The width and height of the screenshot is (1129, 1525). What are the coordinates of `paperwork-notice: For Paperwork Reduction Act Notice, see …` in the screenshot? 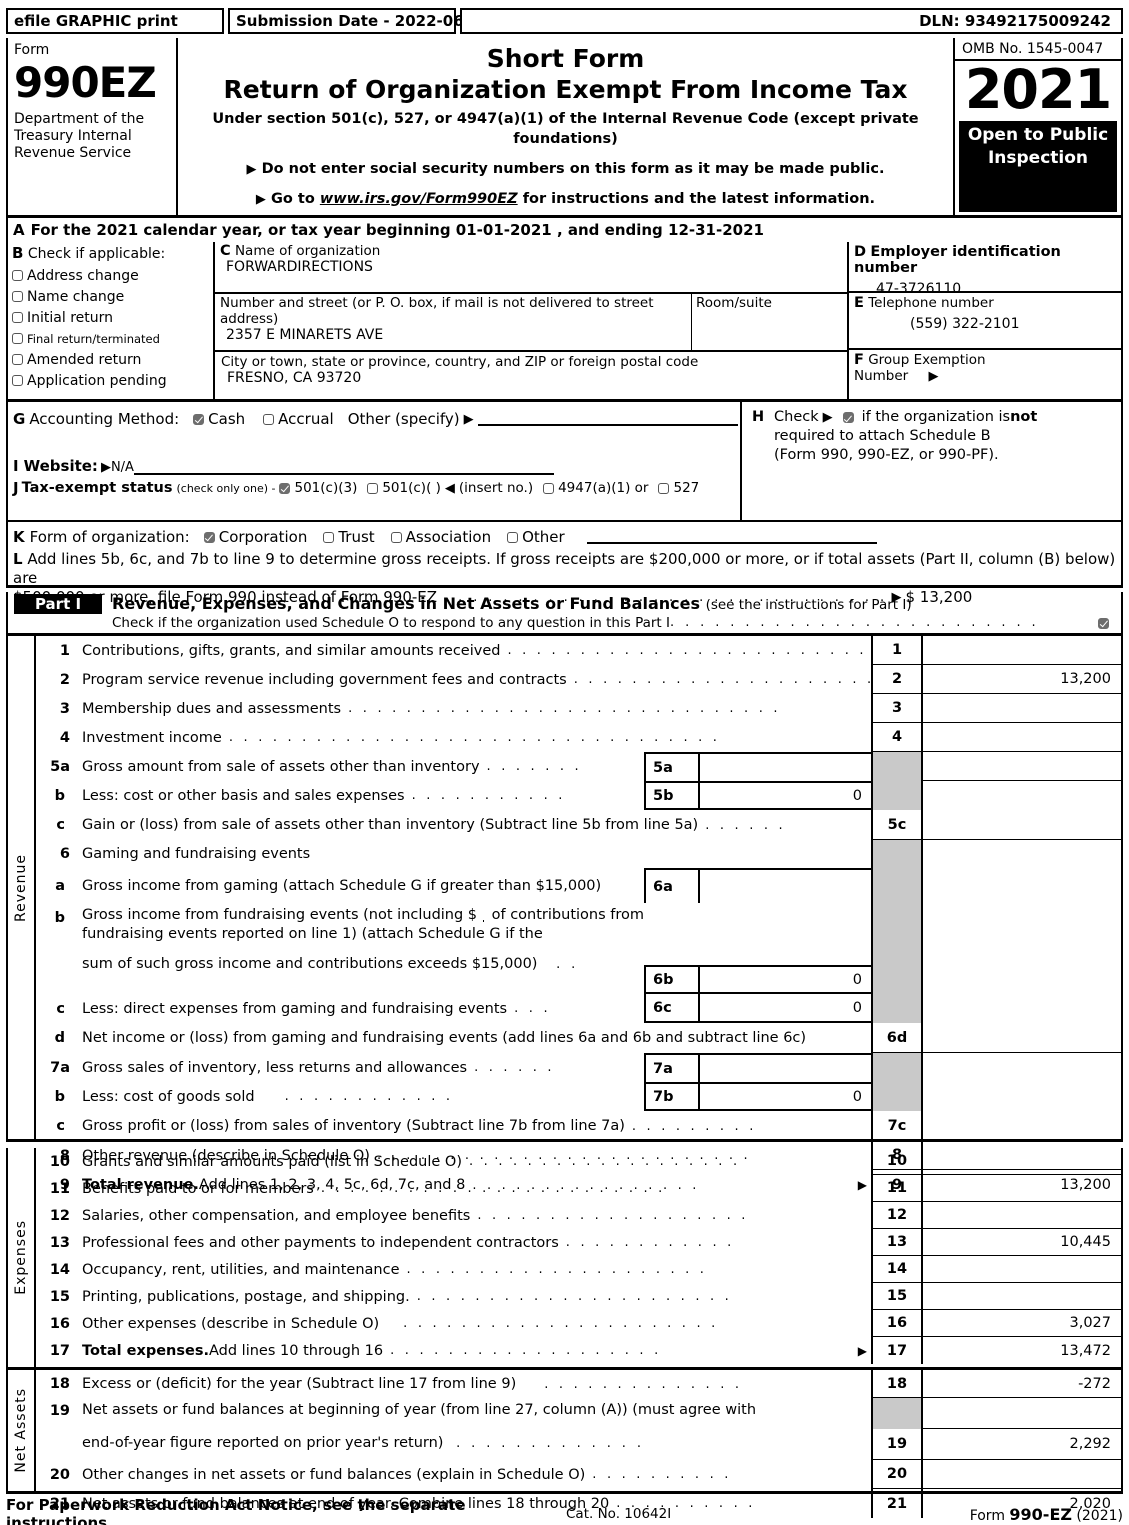 It's located at (236, 1510).